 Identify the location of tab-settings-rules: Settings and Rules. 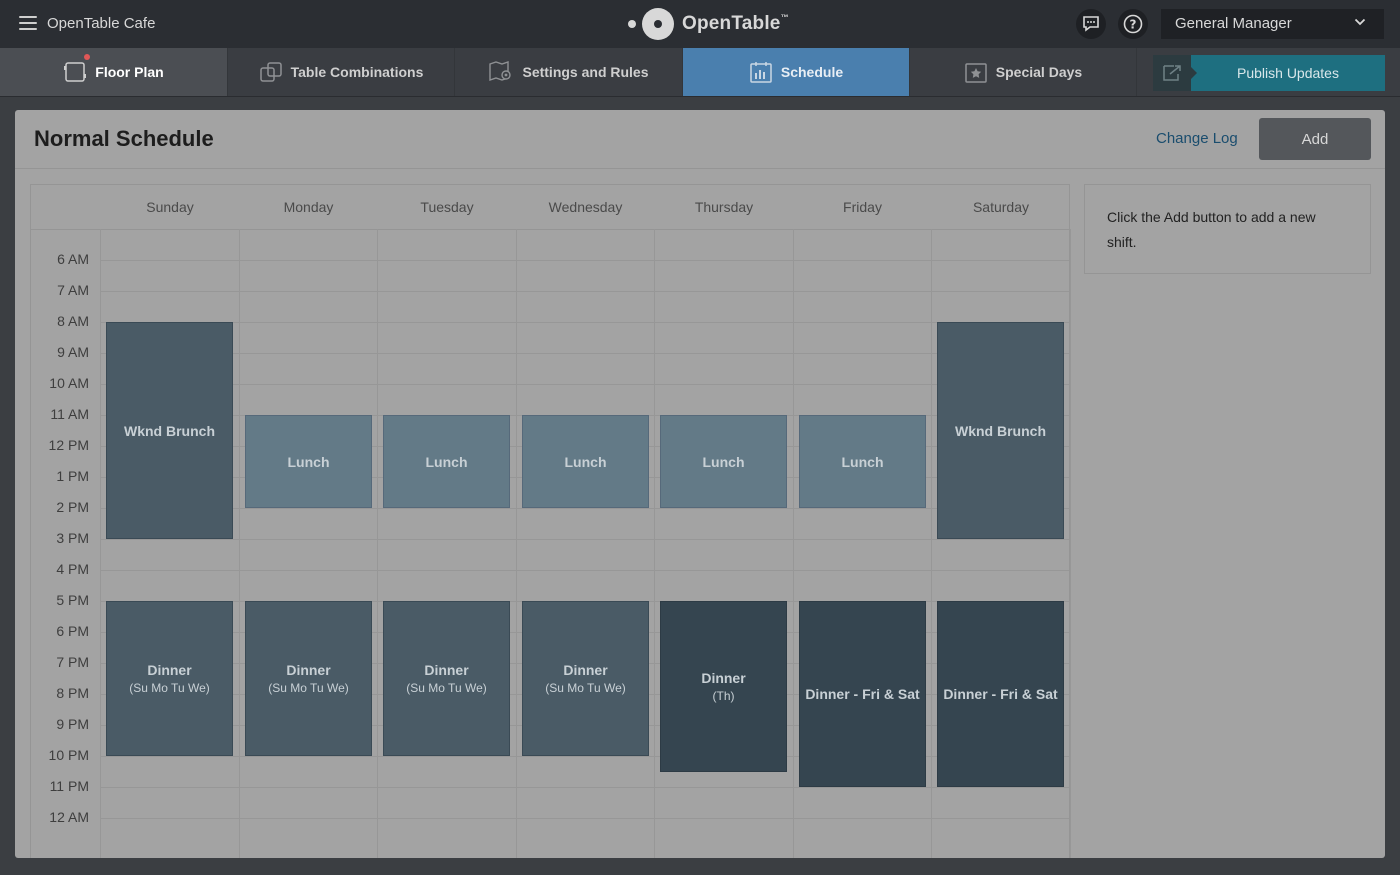
(569, 72).